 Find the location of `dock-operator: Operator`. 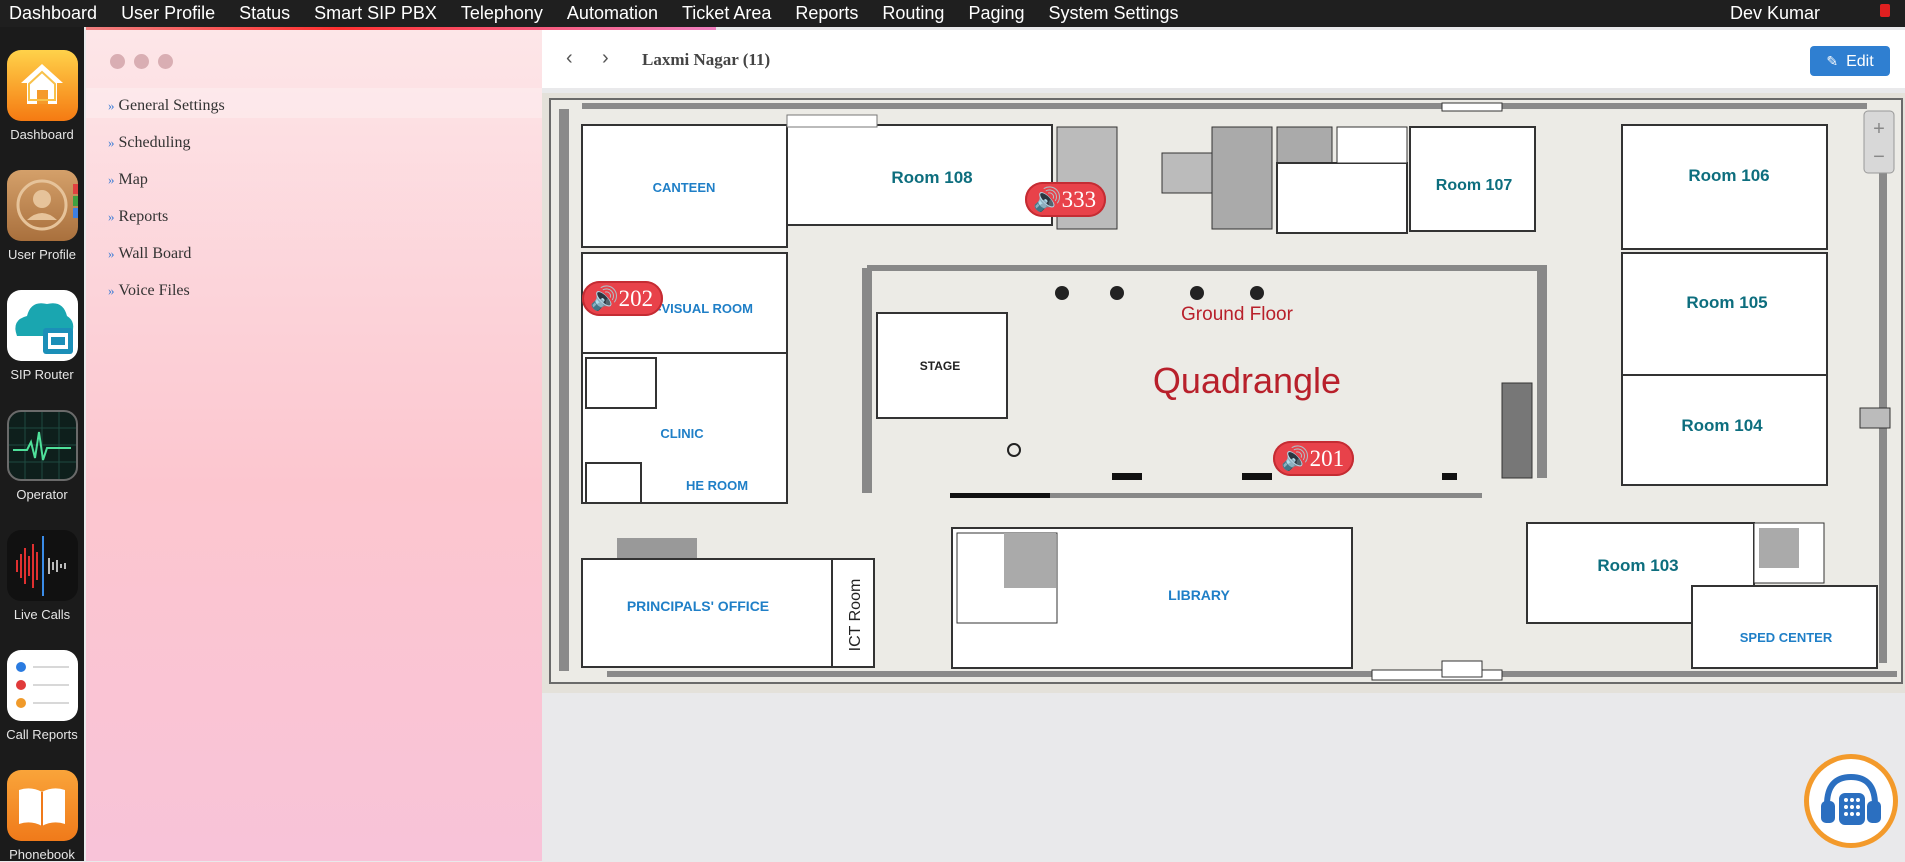

dock-operator: Operator is located at coordinates (42, 456).